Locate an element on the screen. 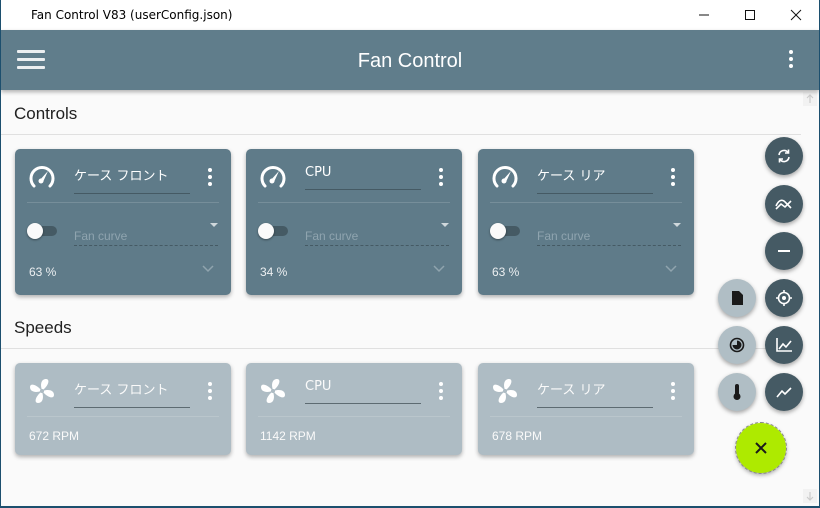 The width and height of the screenshot is (820, 508). speed-value: 678 RPM is located at coordinates (517, 436).